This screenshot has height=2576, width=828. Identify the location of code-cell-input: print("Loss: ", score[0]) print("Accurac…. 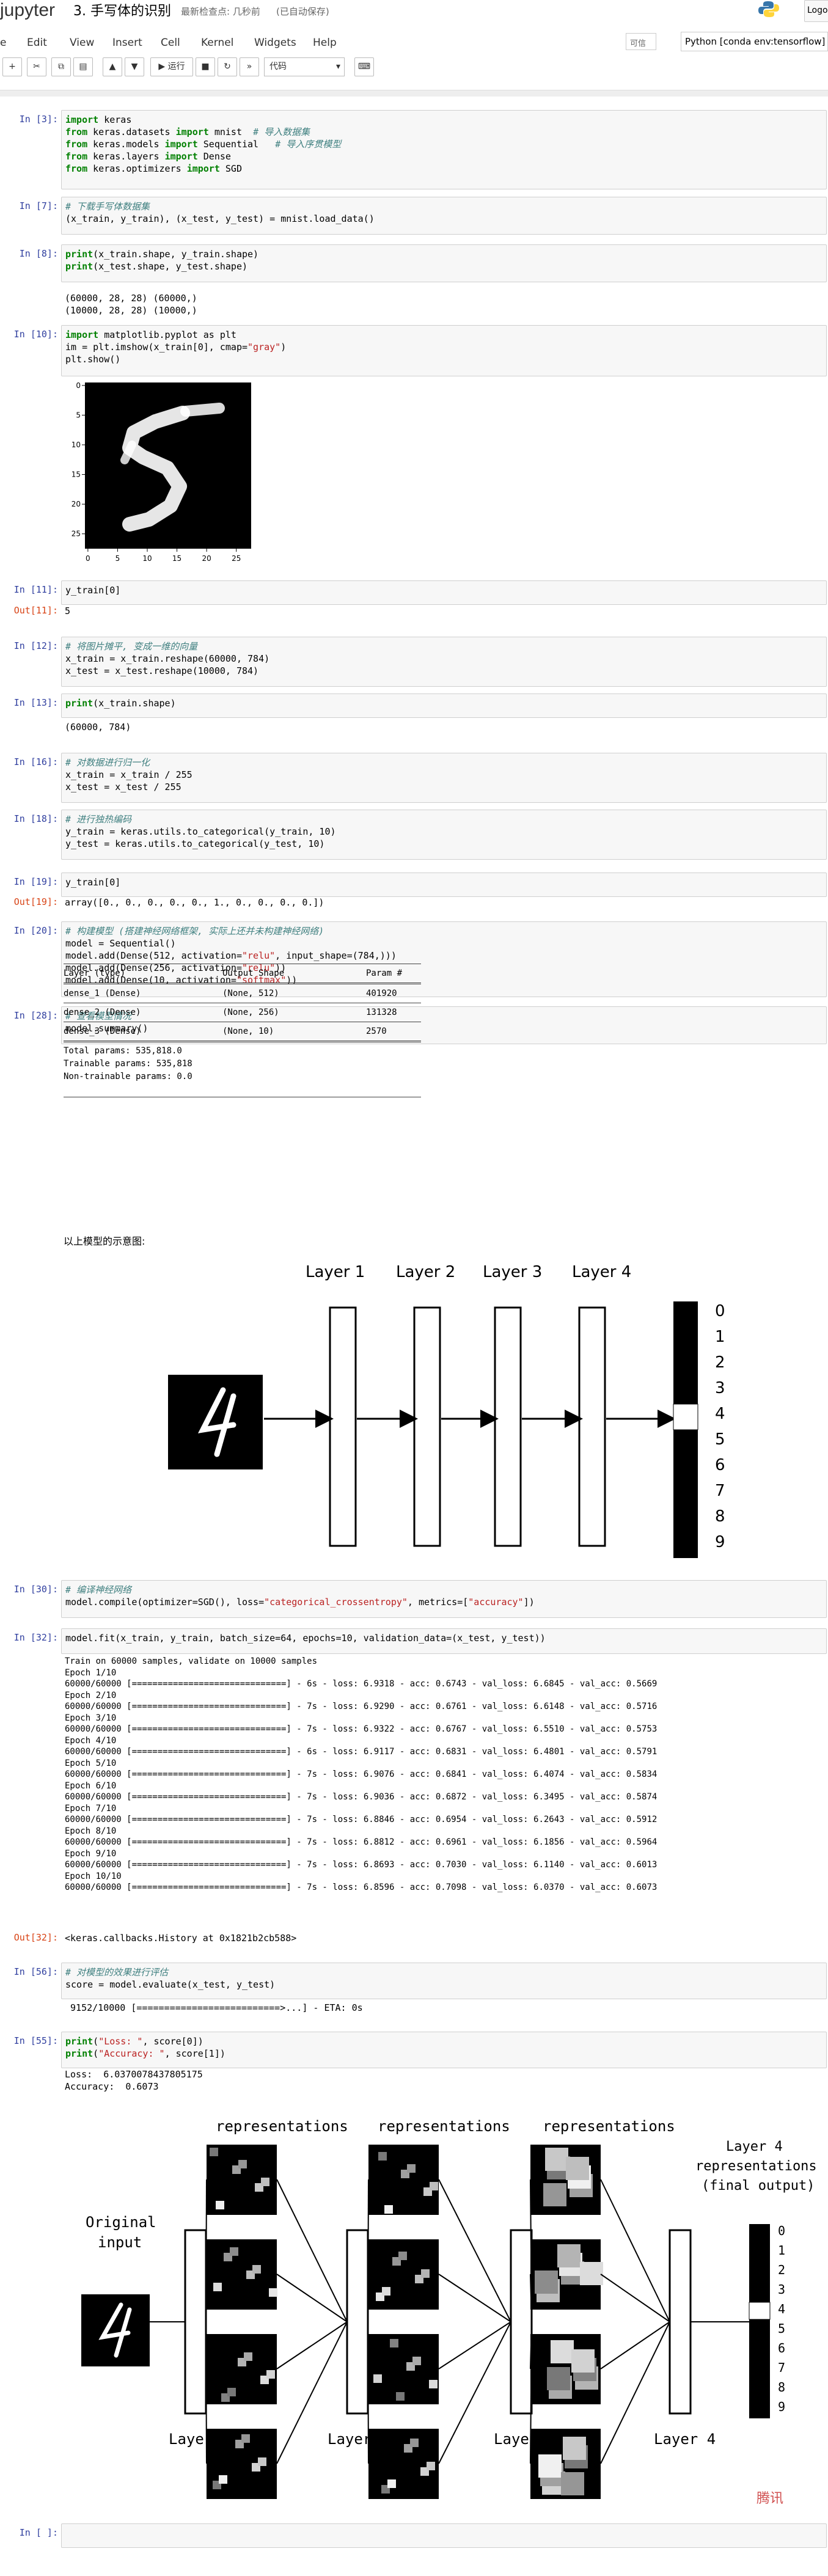
(444, 2050).